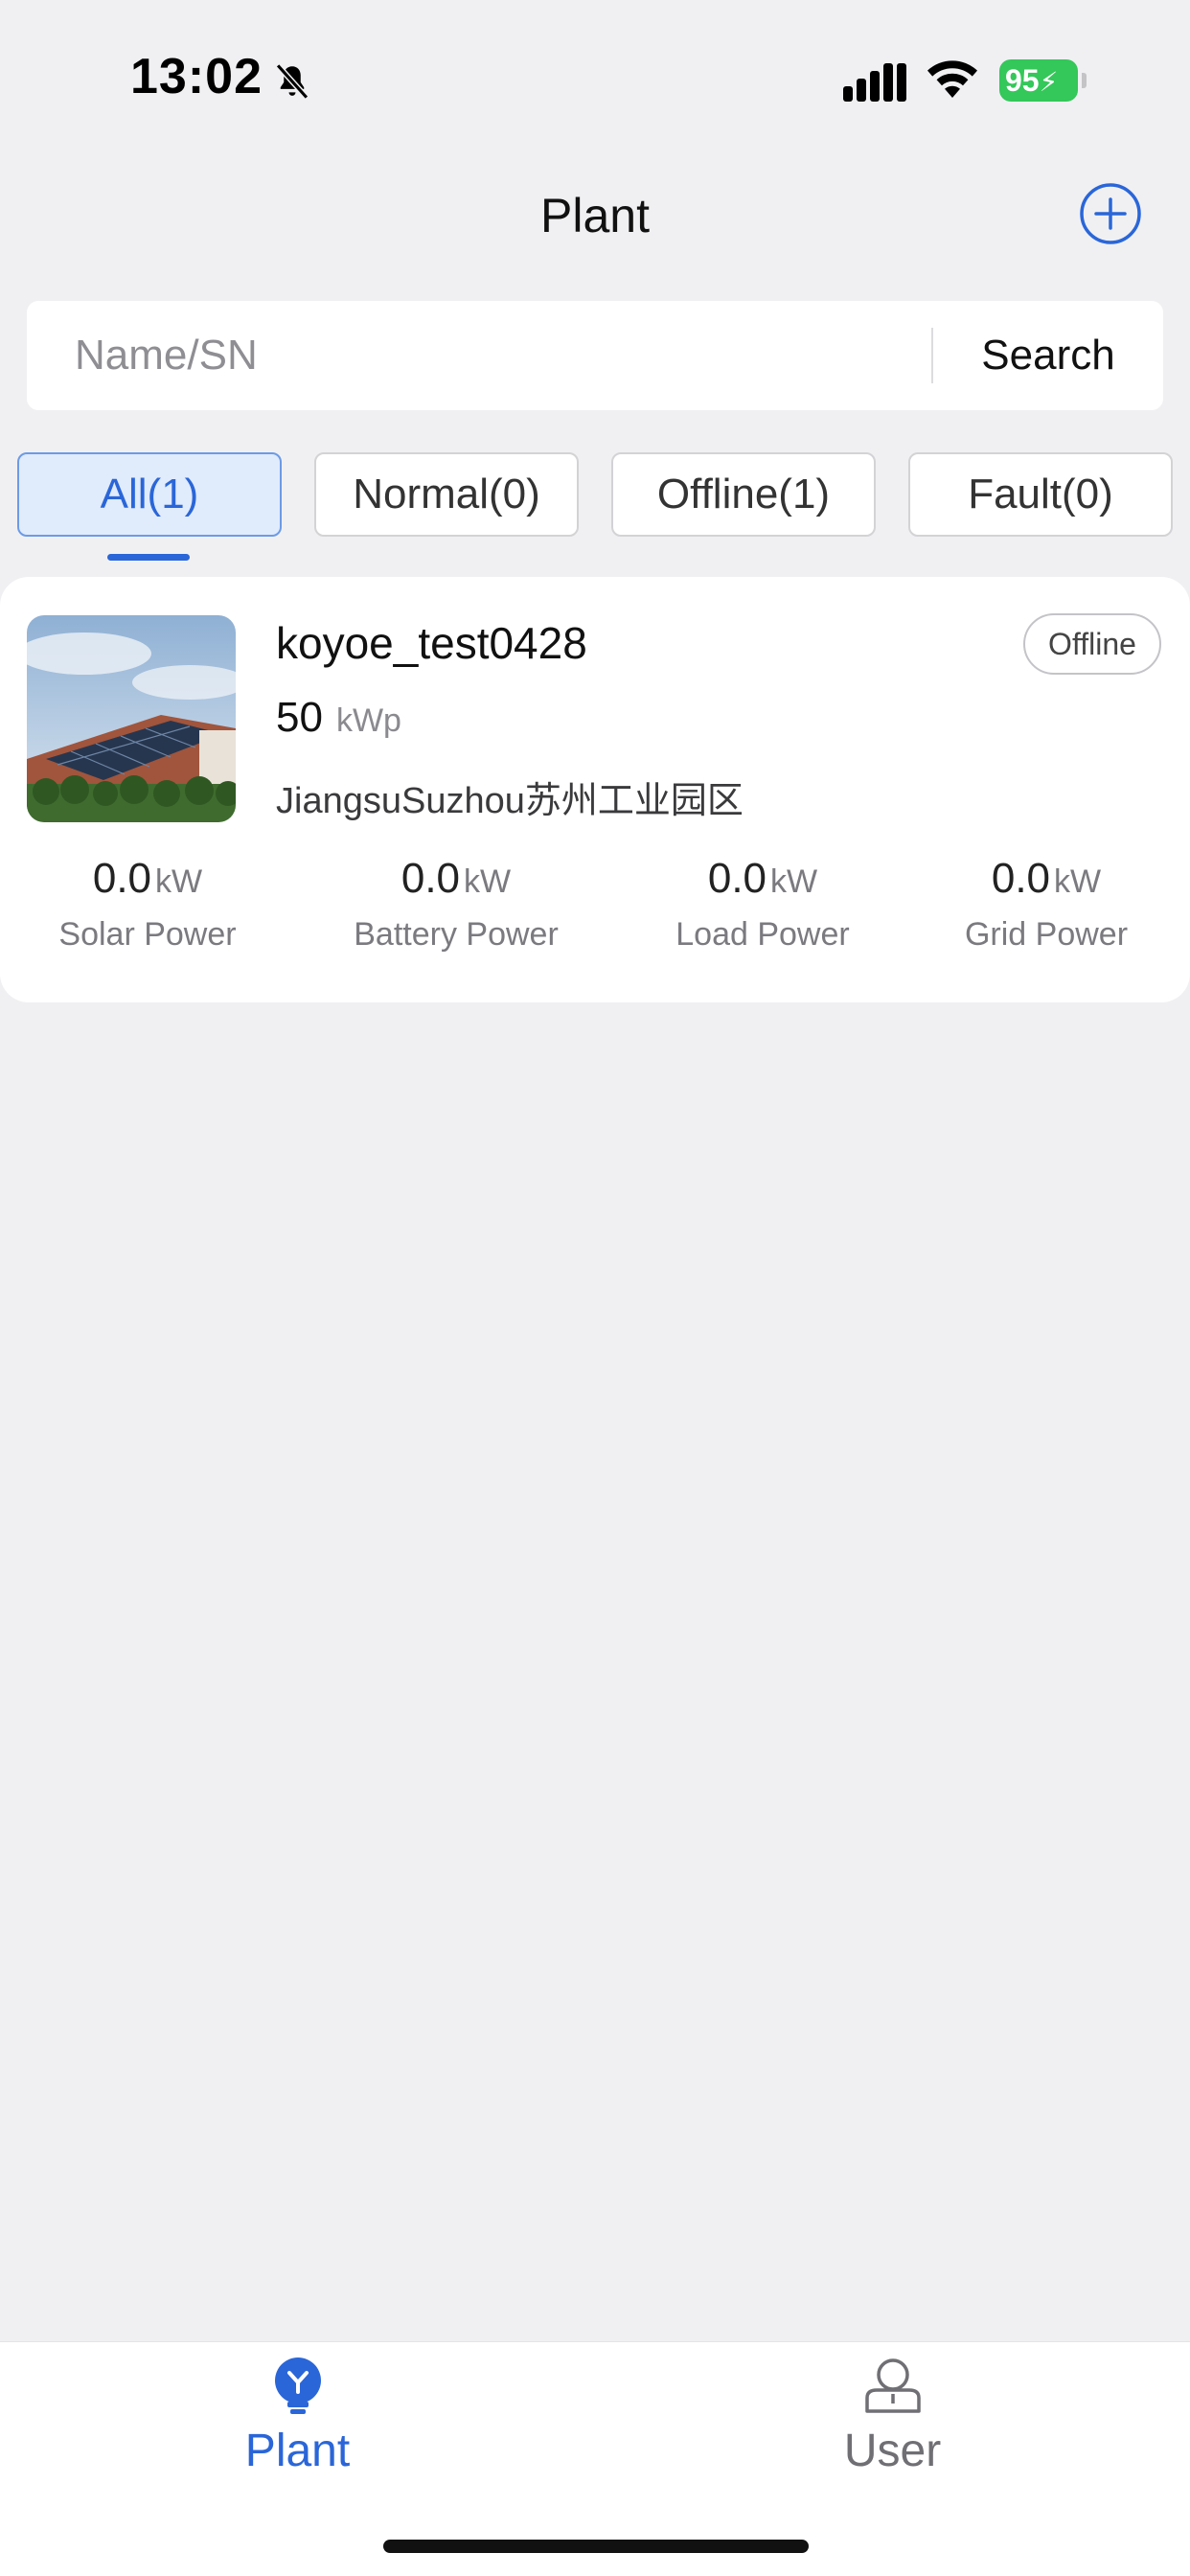 The width and height of the screenshot is (1190, 2576). What do you see at coordinates (368, 720) in the screenshot?
I see `capacity-unit: kWp` at bounding box center [368, 720].